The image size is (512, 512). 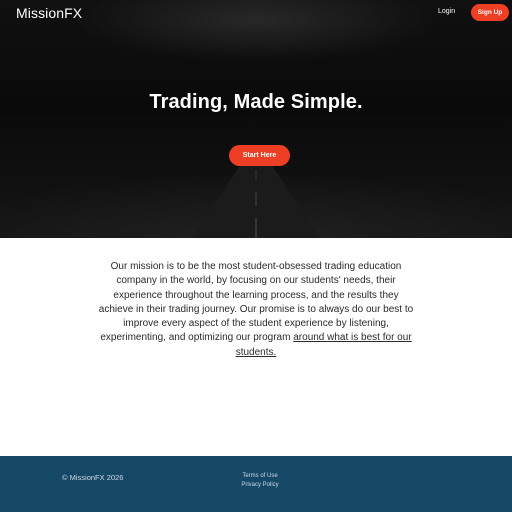 I want to click on copyright-text: © MissionFX 2026, so click(x=93, y=477).